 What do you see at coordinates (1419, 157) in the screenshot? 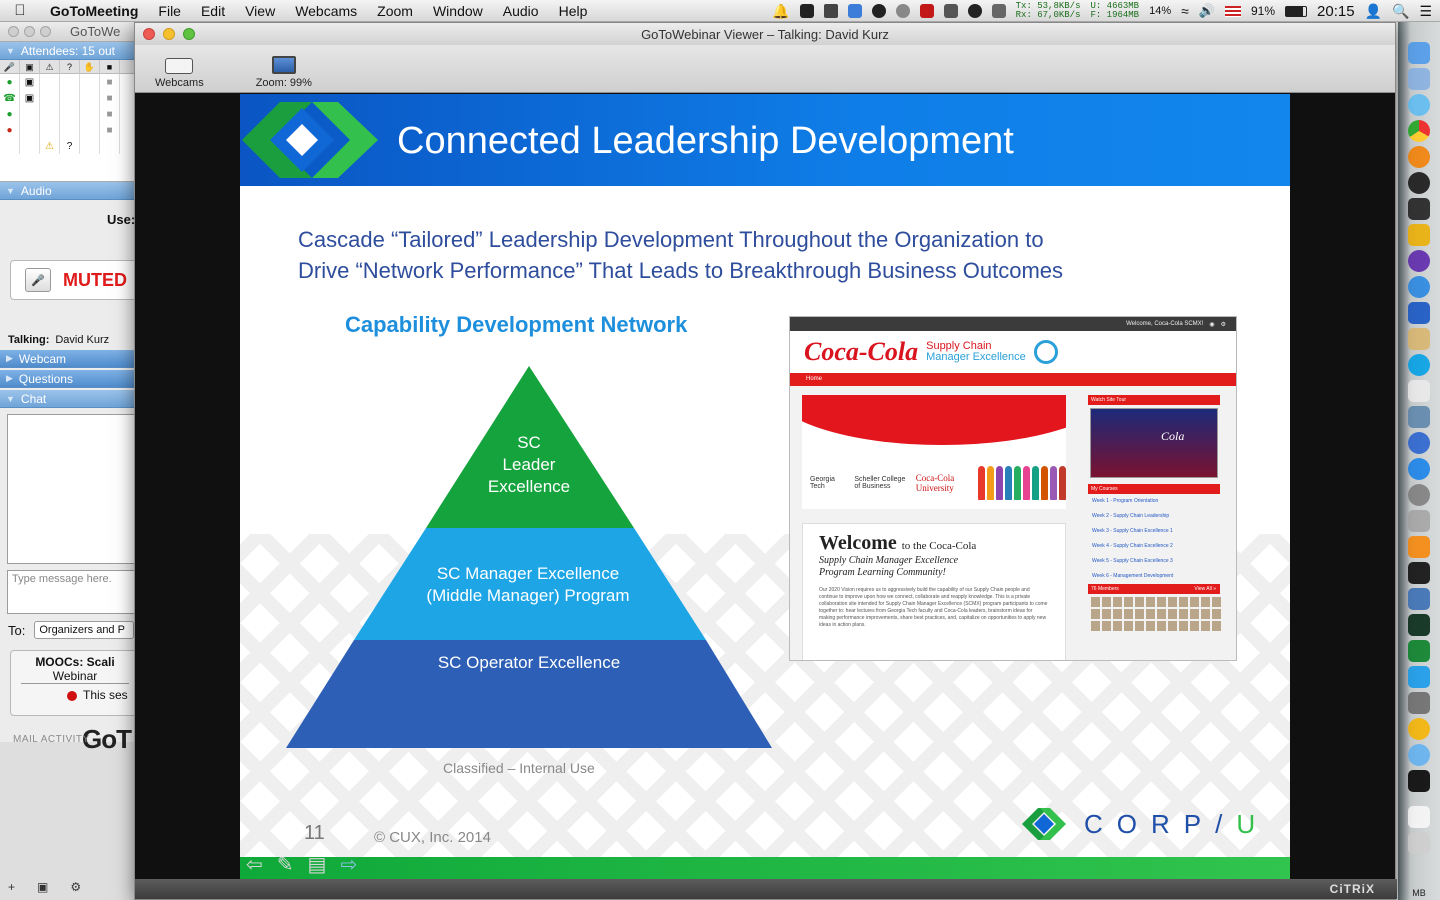
I see `firefox-icon` at bounding box center [1419, 157].